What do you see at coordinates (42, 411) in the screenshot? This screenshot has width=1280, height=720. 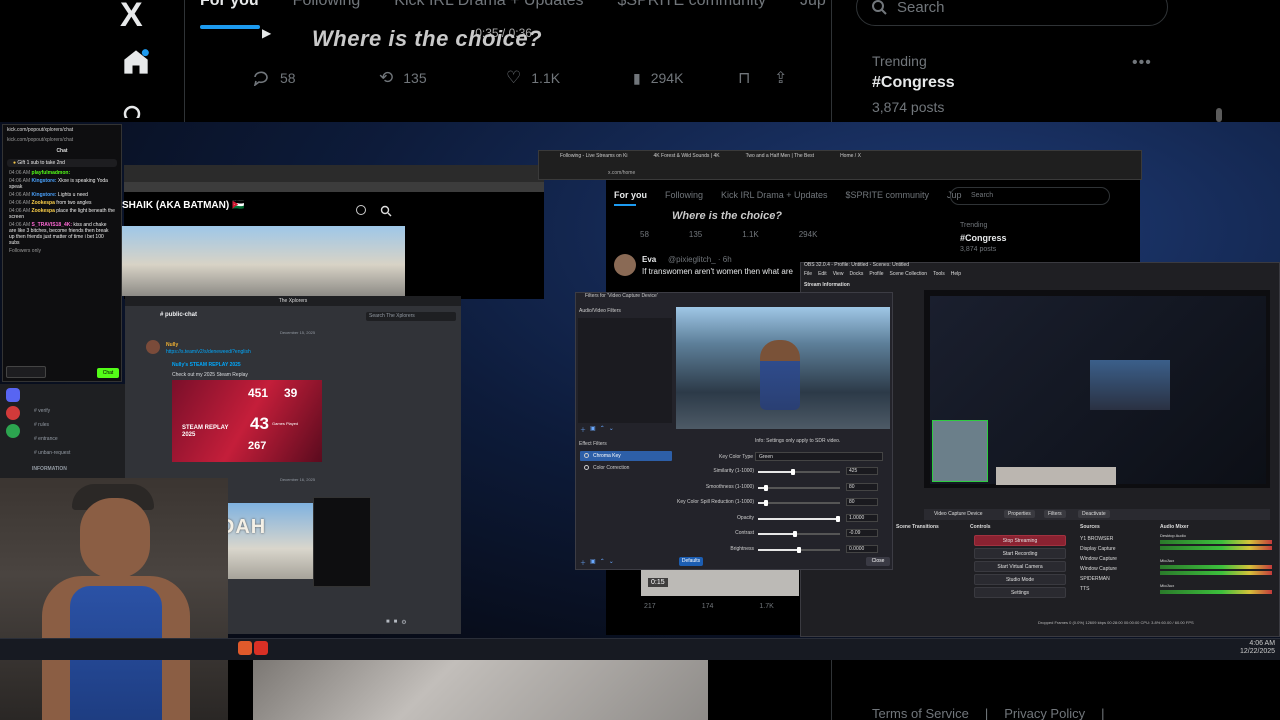 I see `channel-verify: # verify` at bounding box center [42, 411].